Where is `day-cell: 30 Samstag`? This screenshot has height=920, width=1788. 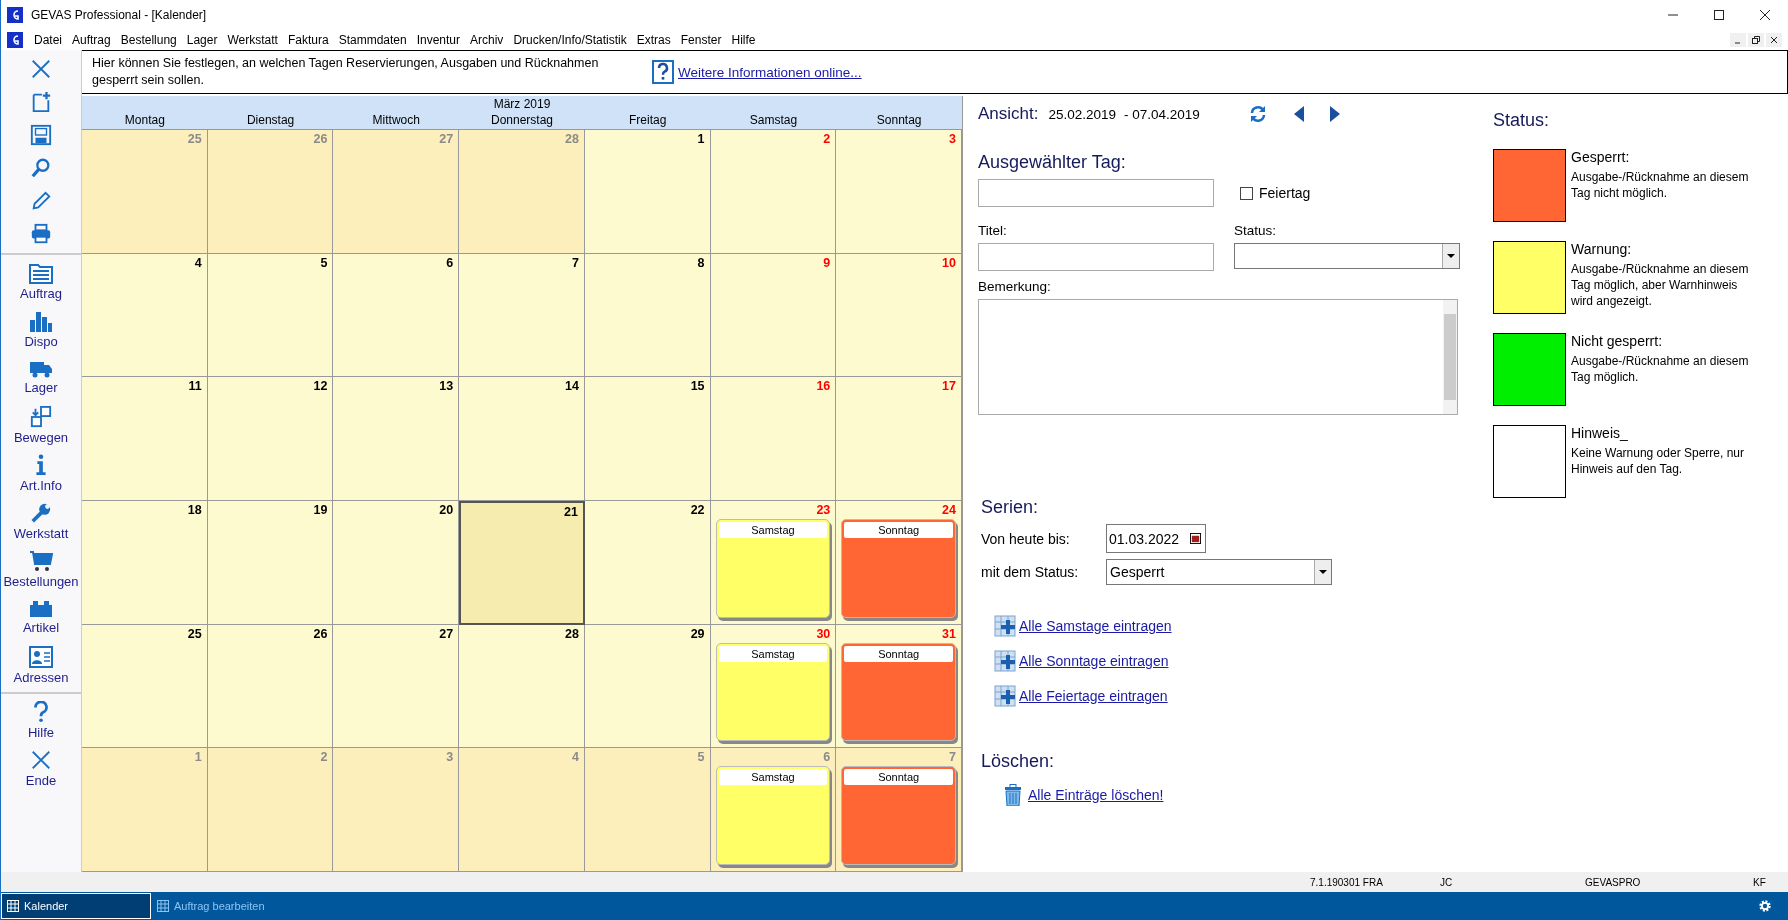 day-cell: 30 Samstag is located at coordinates (773, 686).